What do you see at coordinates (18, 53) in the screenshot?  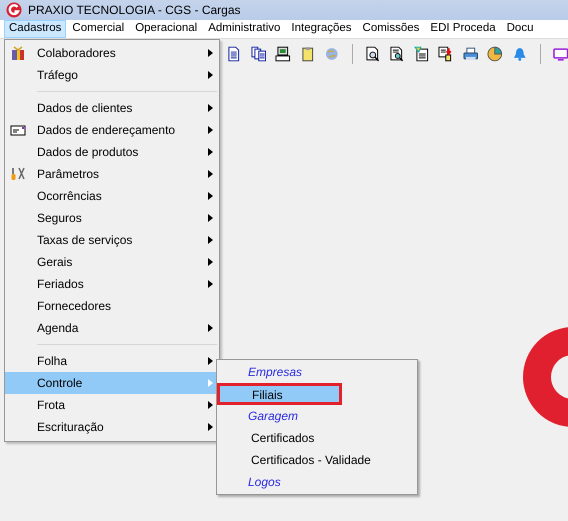 I see `gift-icon` at bounding box center [18, 53].